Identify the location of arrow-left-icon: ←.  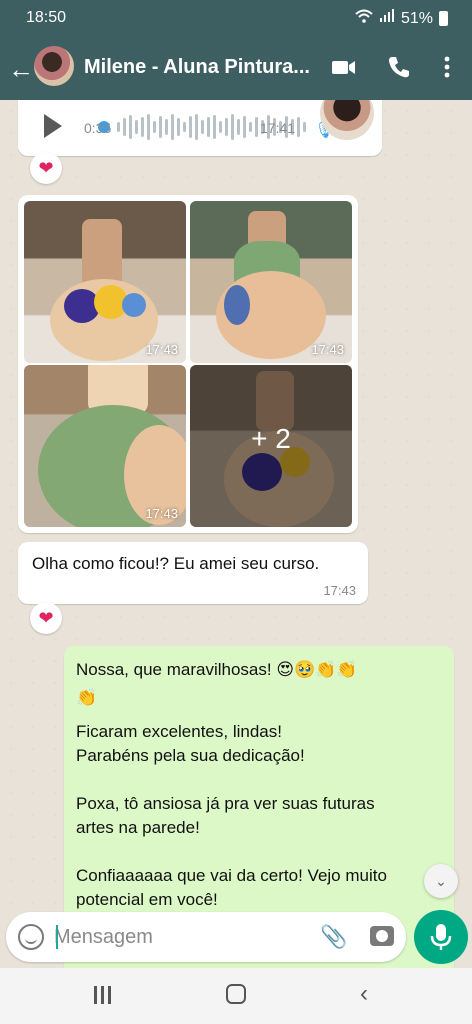
(21, 69).